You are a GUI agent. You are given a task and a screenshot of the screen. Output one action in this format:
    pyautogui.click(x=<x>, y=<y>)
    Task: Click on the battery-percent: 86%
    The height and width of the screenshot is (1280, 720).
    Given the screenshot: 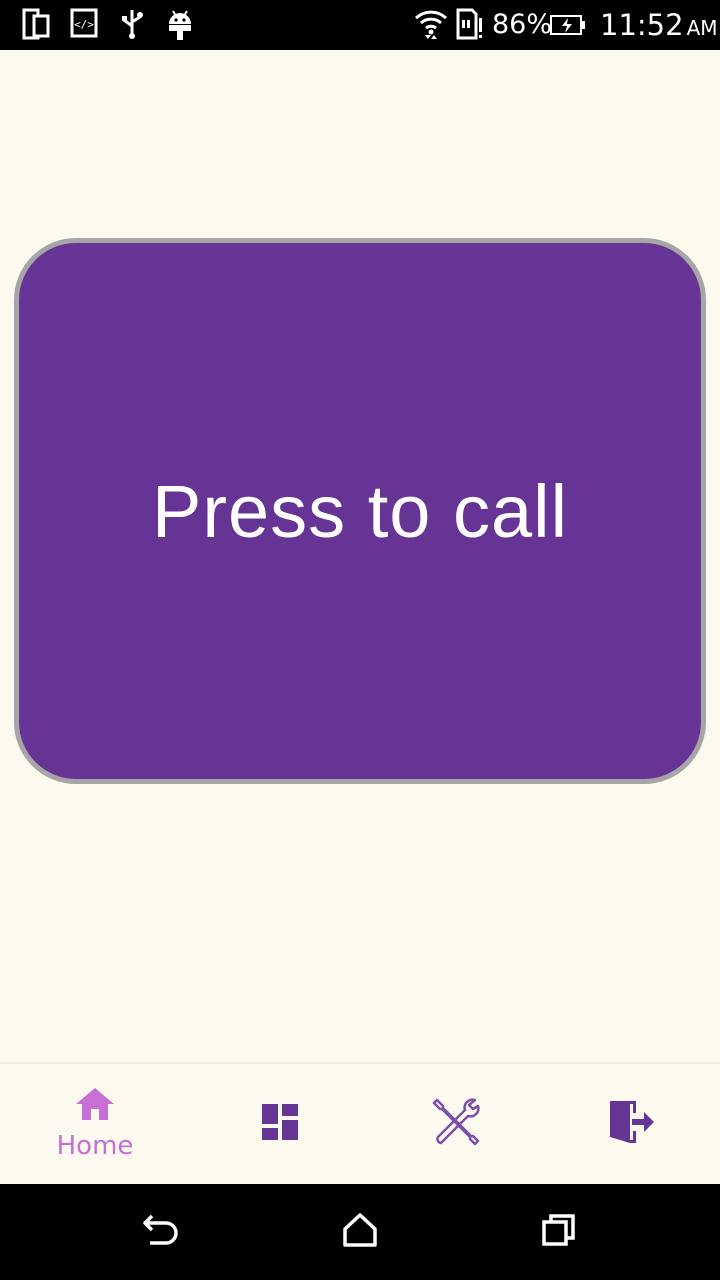 What is the action you would take?
    pyautogui.click(x=522, y=24)
    